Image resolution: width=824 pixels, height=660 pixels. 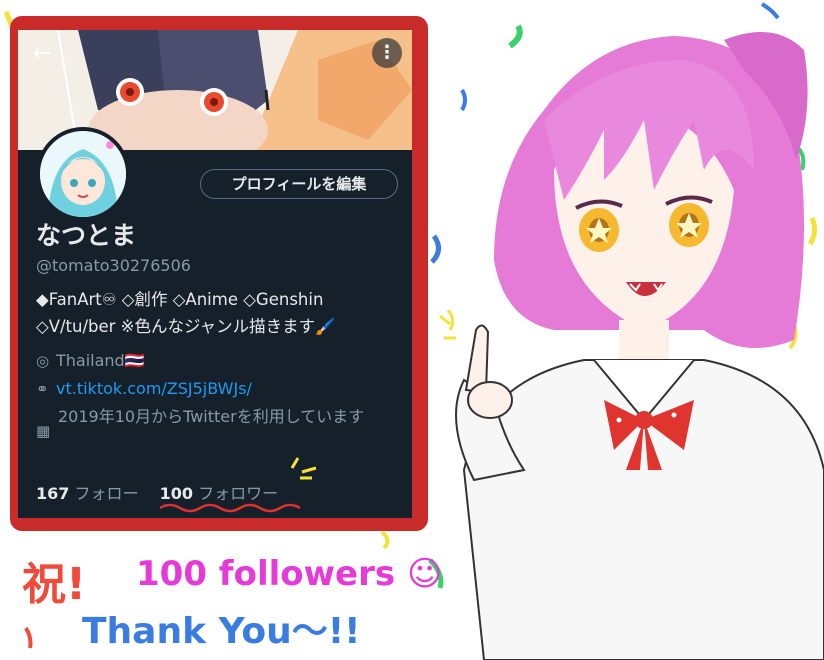 What do you see at coordinates (289, 574) in the screenshot?
I see `caption-followers: 100 followers ☺` at bounding box center [289, 574].